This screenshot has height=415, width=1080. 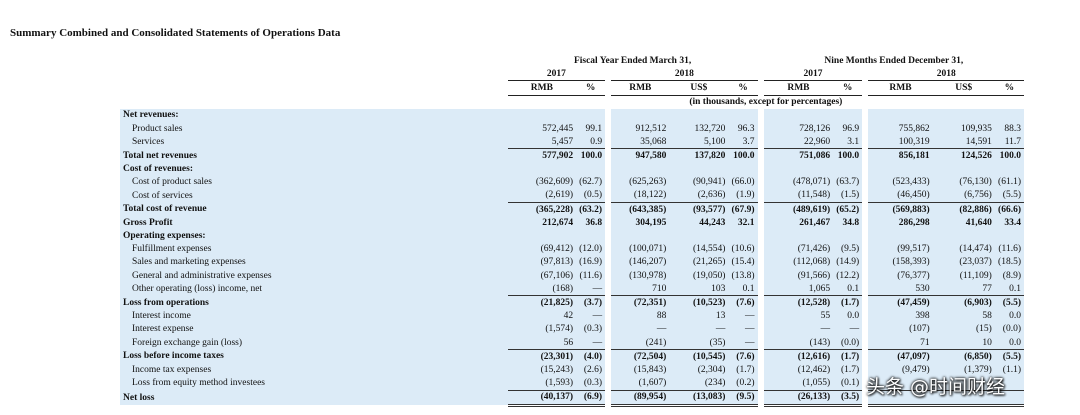 I want to click on cell-value: 3.7, so click(x=743, y=142).